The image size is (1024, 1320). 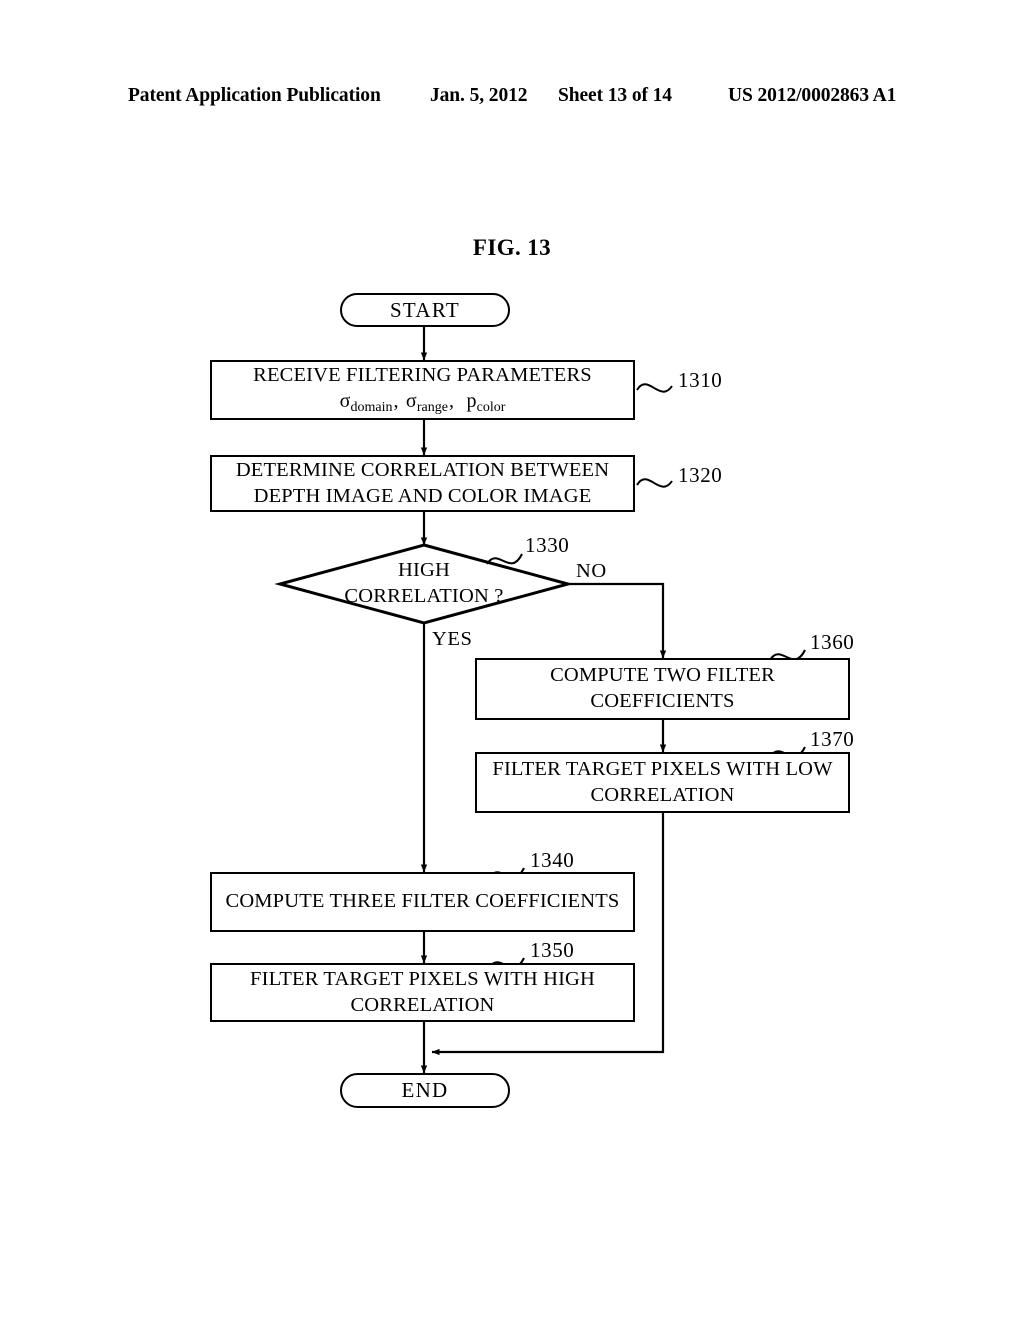 I want to click on flow-node-1340-line1: COMPUTE THREE FILTER COEFFICIENTS, so click(x=422, y=901).